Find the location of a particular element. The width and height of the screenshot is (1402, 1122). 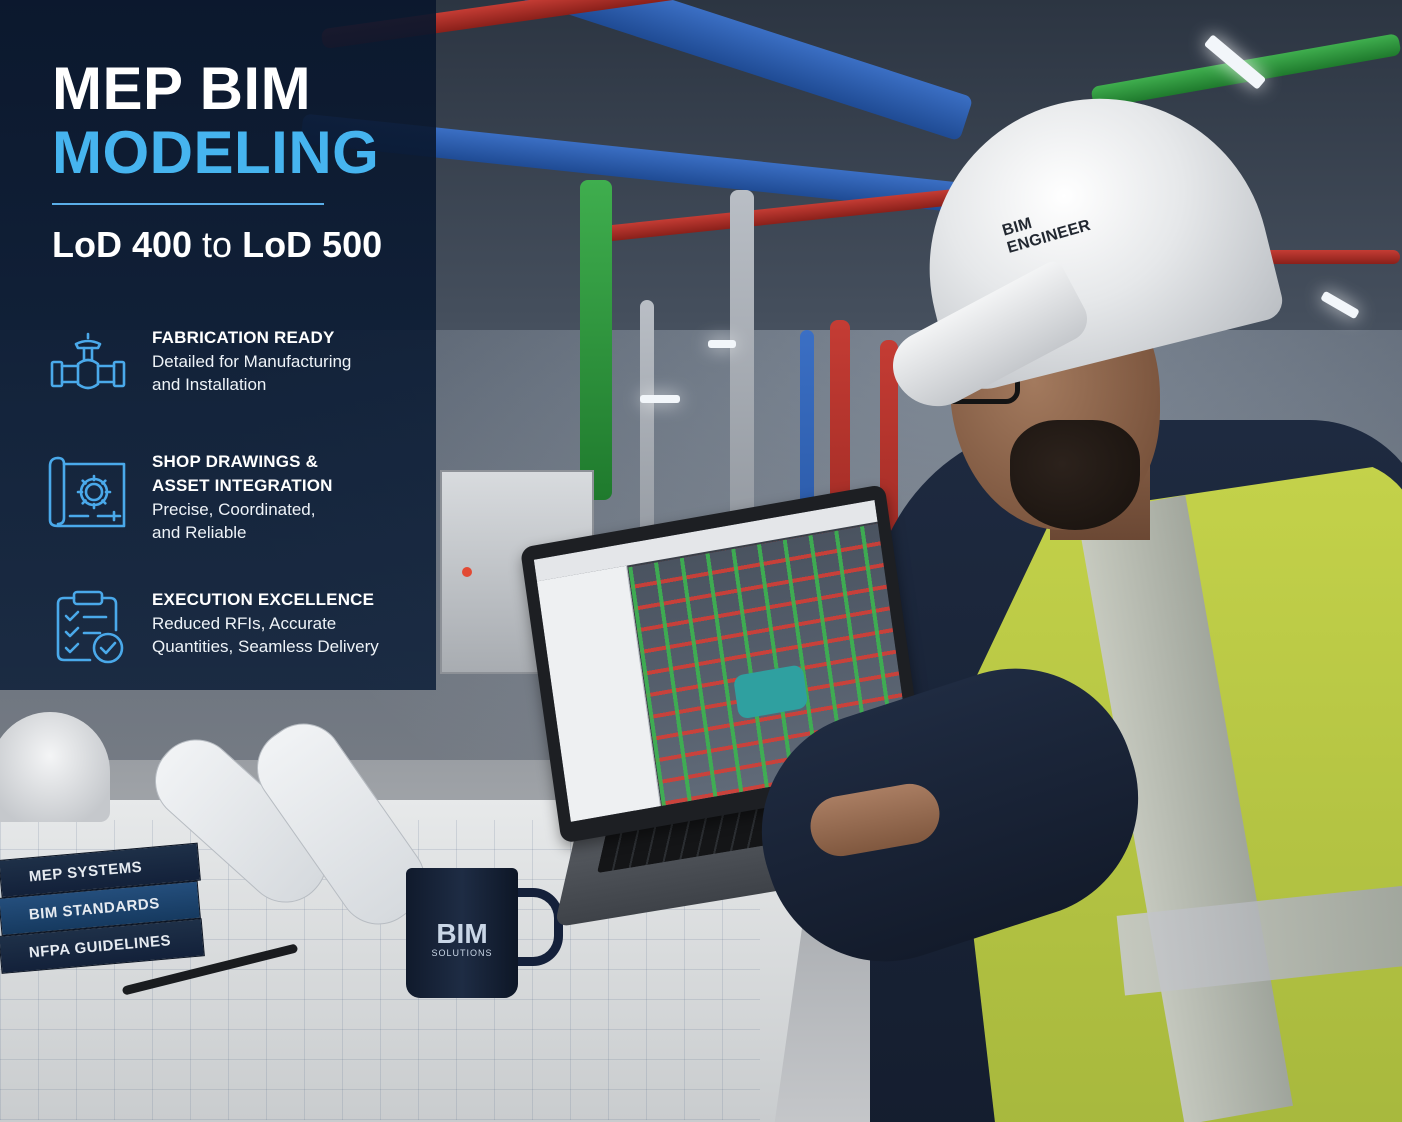

feature-heading: ASSET INTEGRATION is located at coordinates (242, 485).